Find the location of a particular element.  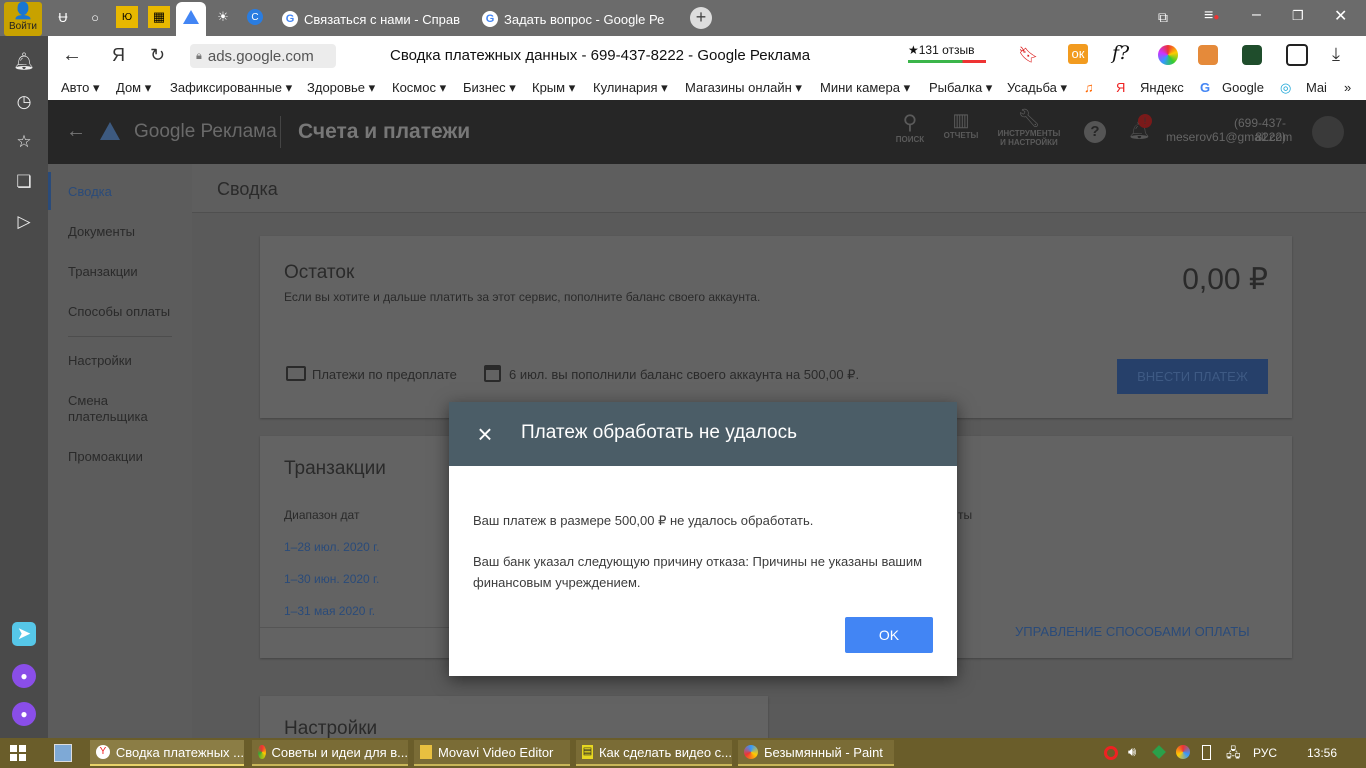

volume-icon: 🔊︎ is located at coordinates (1132, 752).